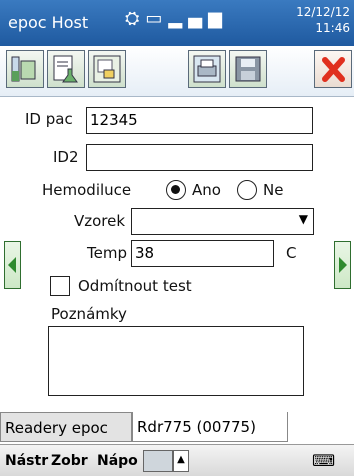 The image size is (354, 476). Describe the element at coordinates (66, 427) in the screenshot. I see `tab-readery-epoc: Readery epoc` at that location.